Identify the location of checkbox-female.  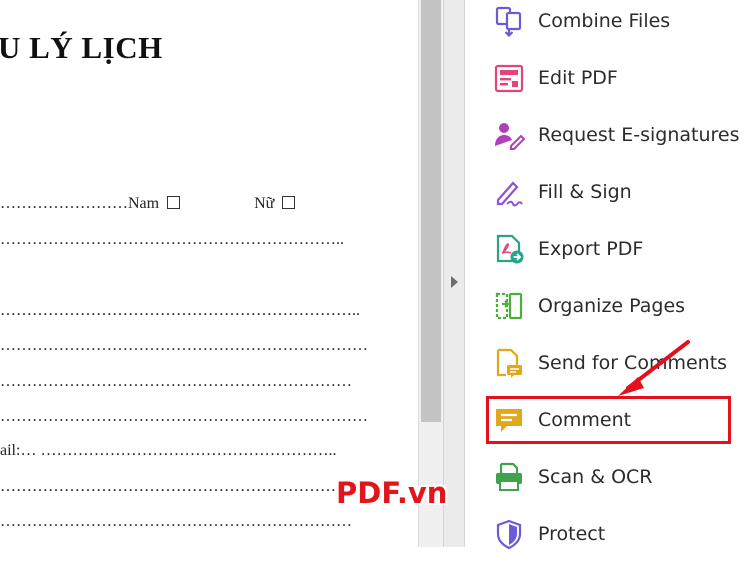
(289, 202).